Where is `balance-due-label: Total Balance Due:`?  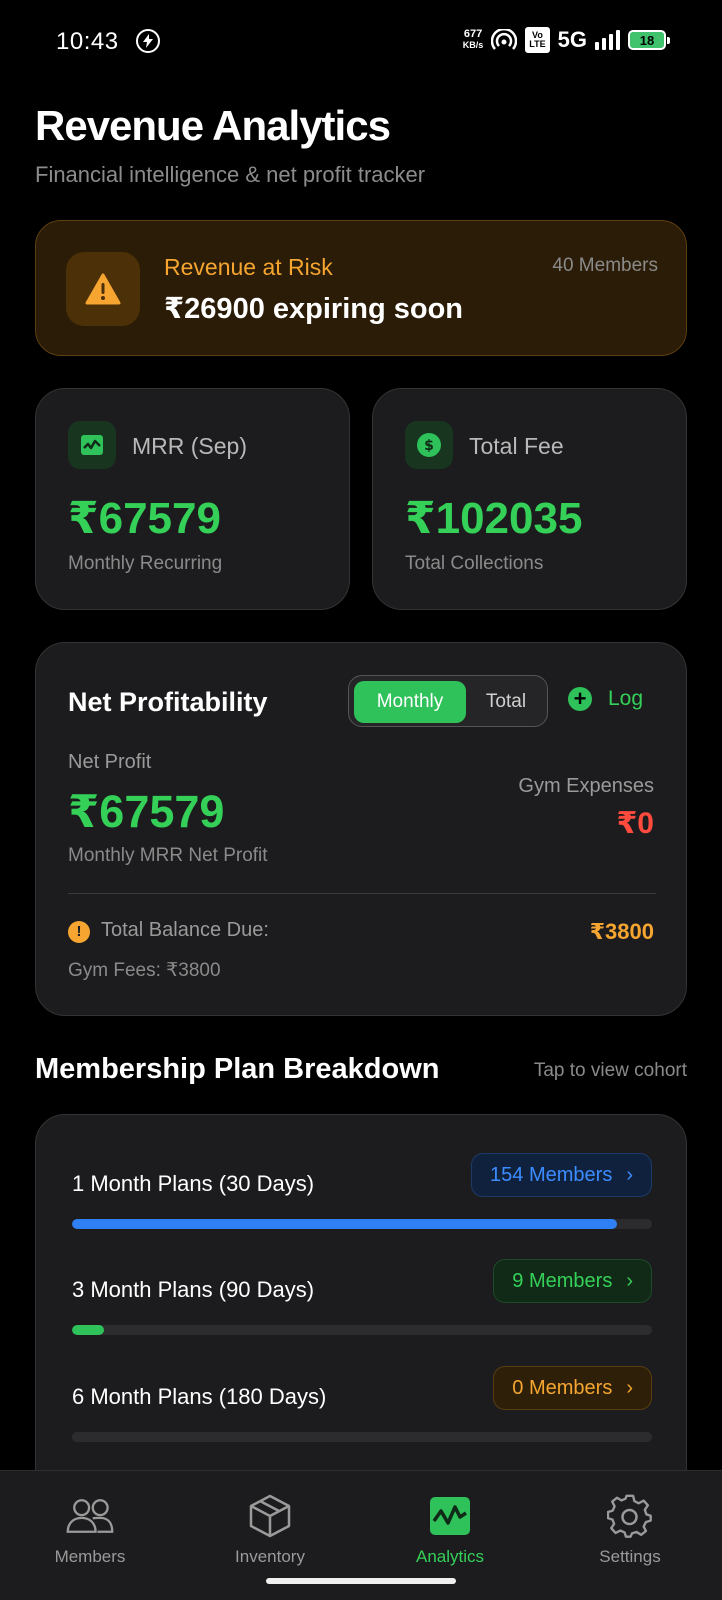
balance-due-label: Total Balance Due: is located at coordinates (185, 930).